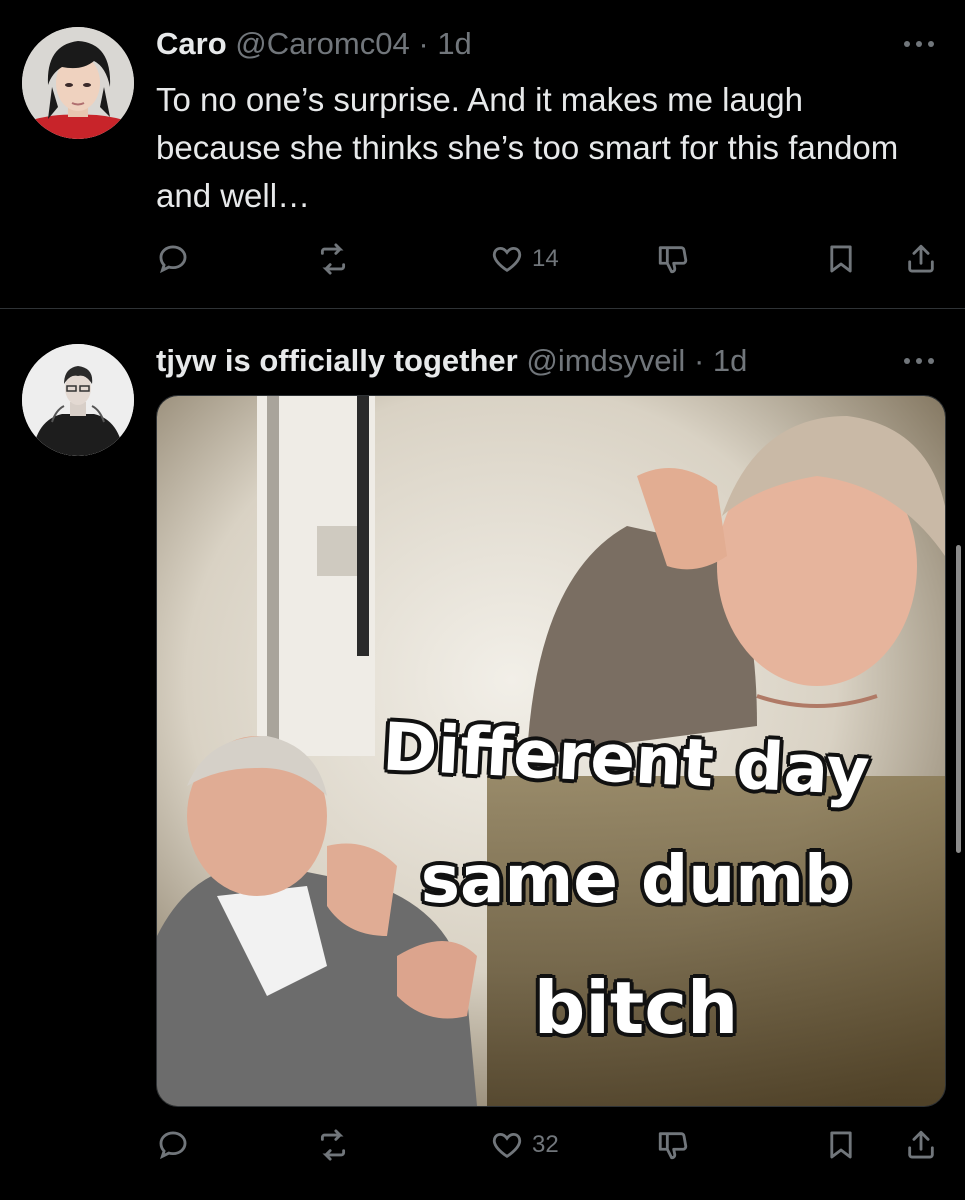 The width and height of the screenshot is (965, 1200). What do you see at coordinates (524, 1145) in the screenshot?
I see `like-button: 32` at bounding box center [524, 1145].